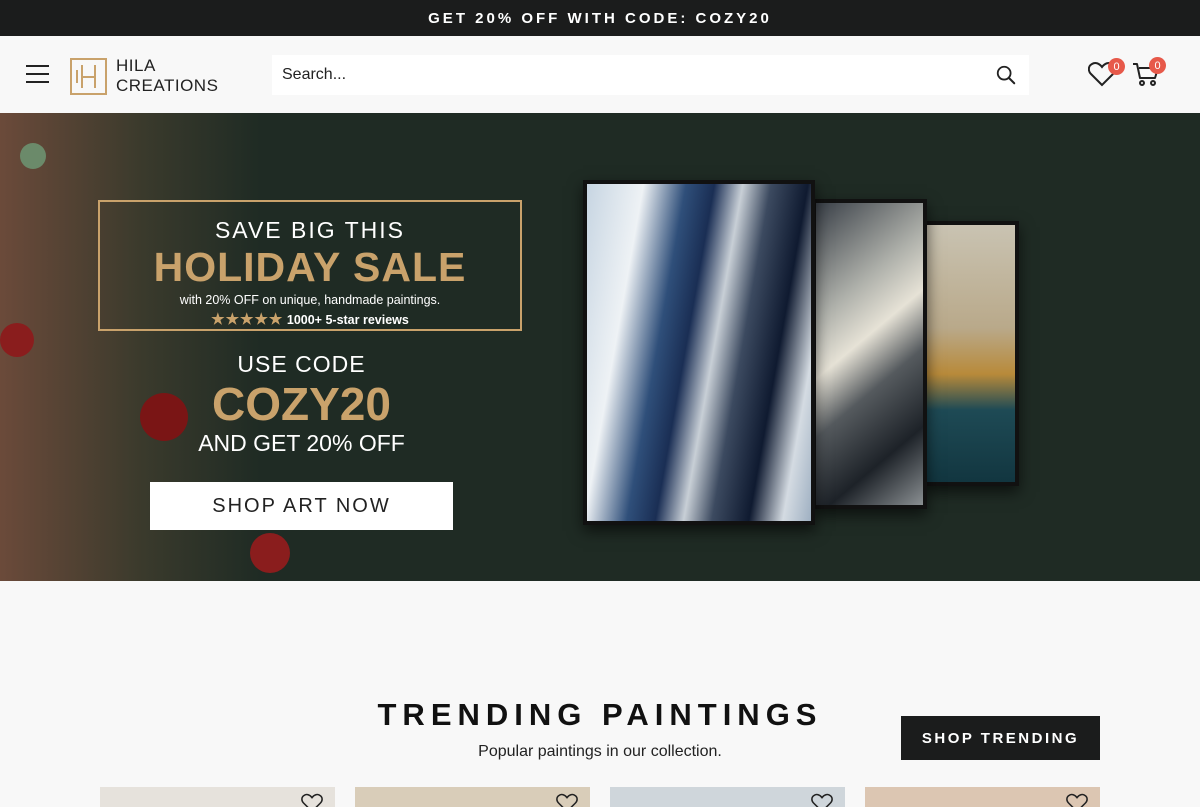  Describe the element at coordinates (1106, 73) in the screenshot. I see `wishlist-button: 0` at that location.